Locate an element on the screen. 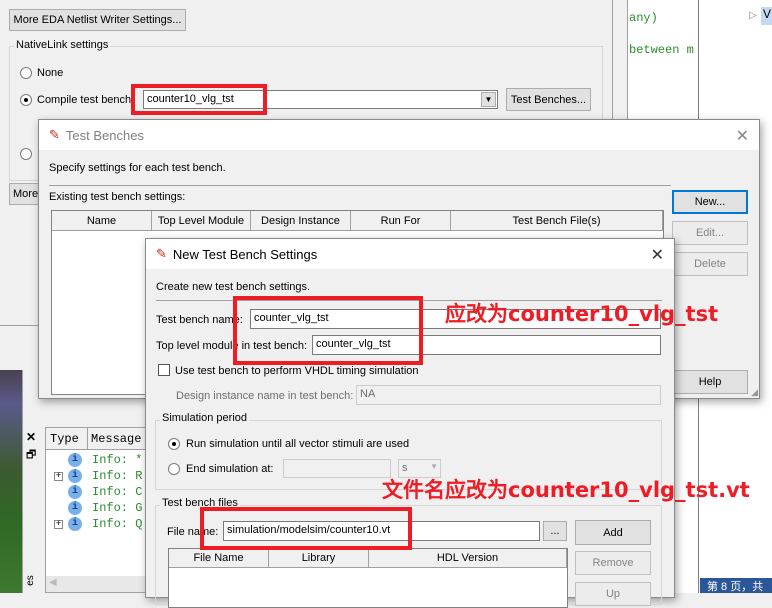  radio-end-simulation-at is located at coordinates (174, 469).